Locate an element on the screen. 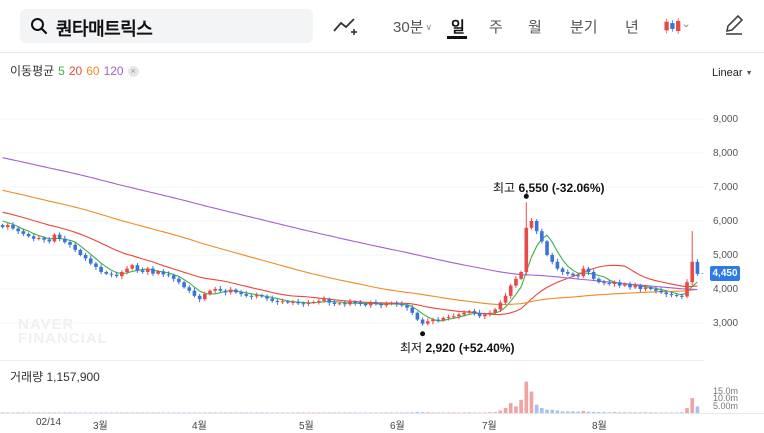 The width and height of the screenshot is (764, 433). high-price-annotation: 최고 6,550 (-32.06%) is located at coordinates (549, 187).